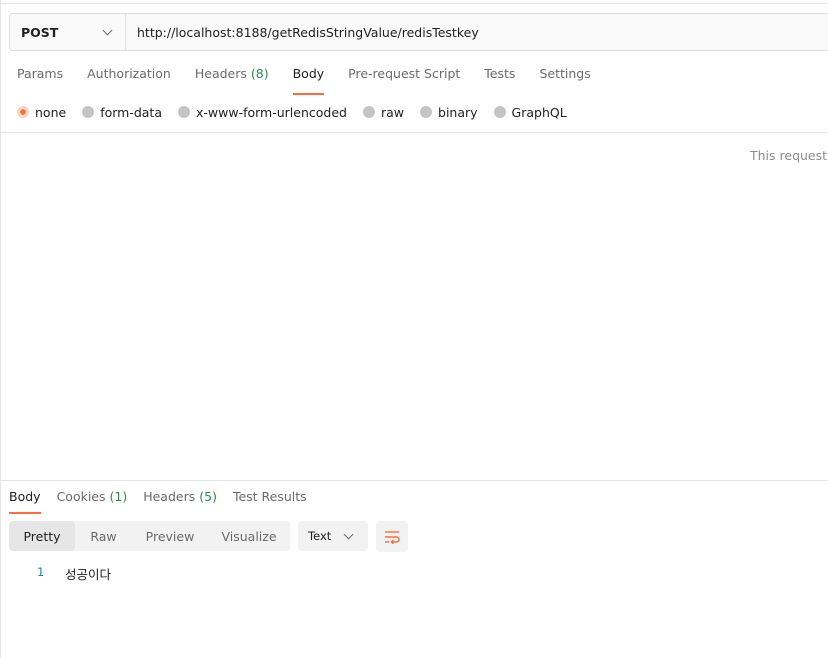 This screenshot has height=658, width=828. Describe the element at coordinates (414, 480) in the screenshot. I see `response-divider` at that location.